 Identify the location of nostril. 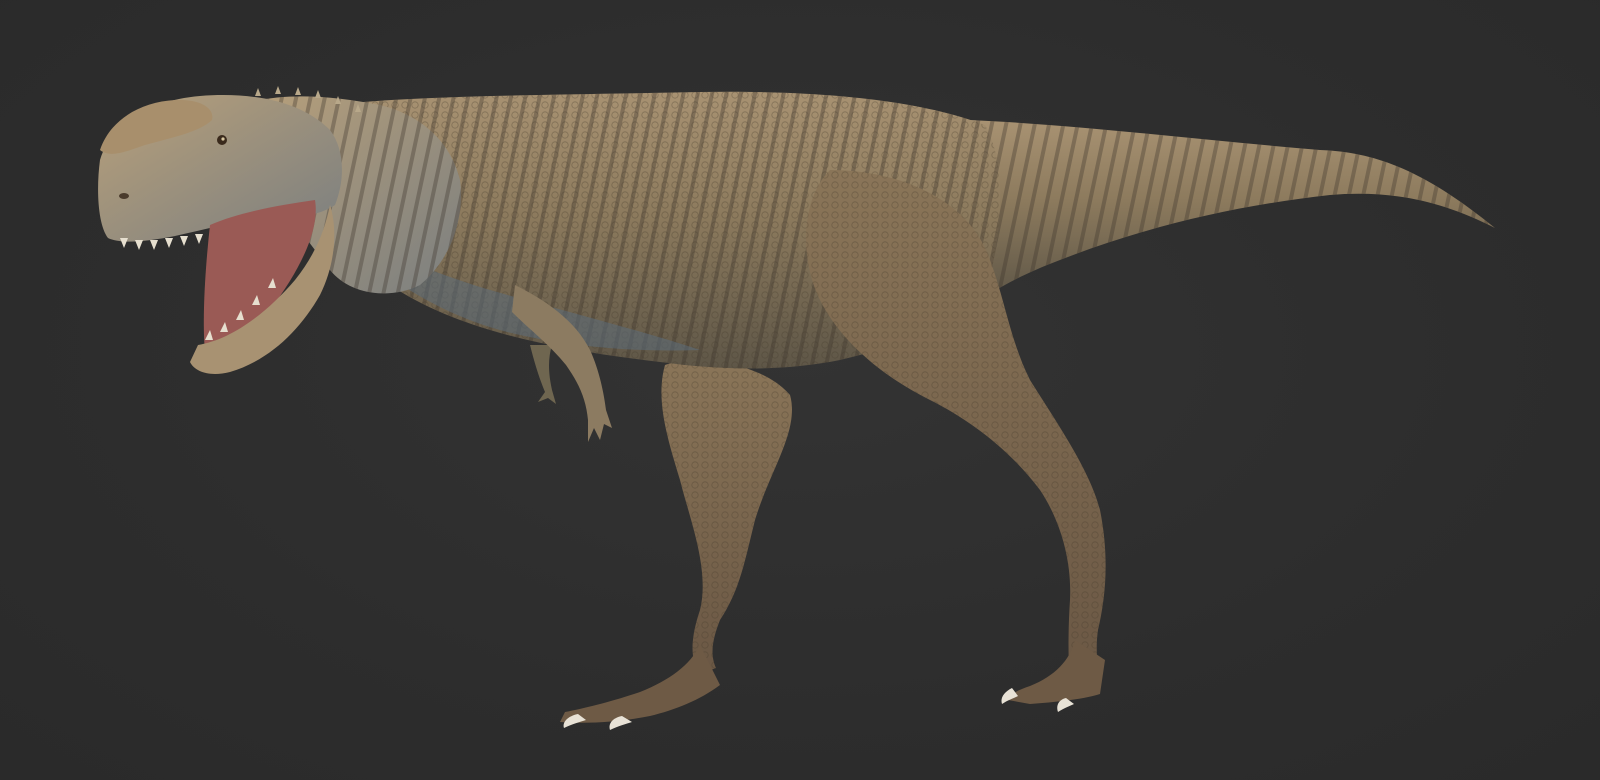
(124, 196).